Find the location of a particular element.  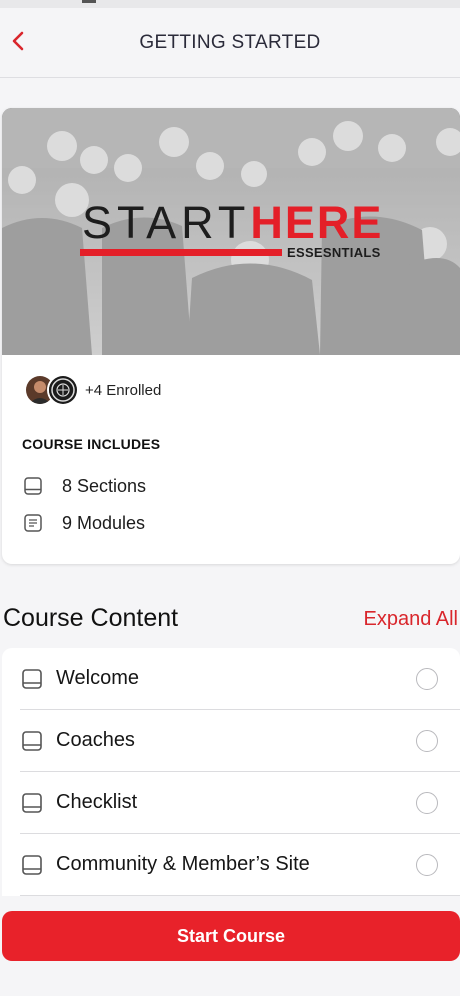

lesson-label: Community & Member’s Site is located at coordinates (183, 864).